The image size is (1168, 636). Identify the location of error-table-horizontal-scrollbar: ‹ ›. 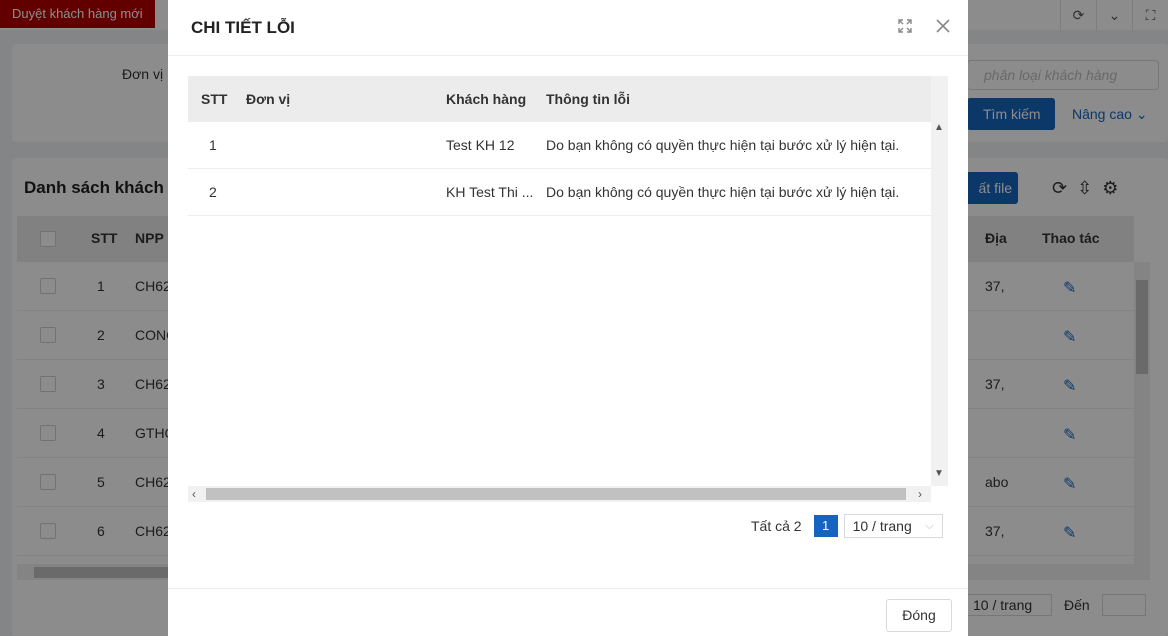
(559, 494).